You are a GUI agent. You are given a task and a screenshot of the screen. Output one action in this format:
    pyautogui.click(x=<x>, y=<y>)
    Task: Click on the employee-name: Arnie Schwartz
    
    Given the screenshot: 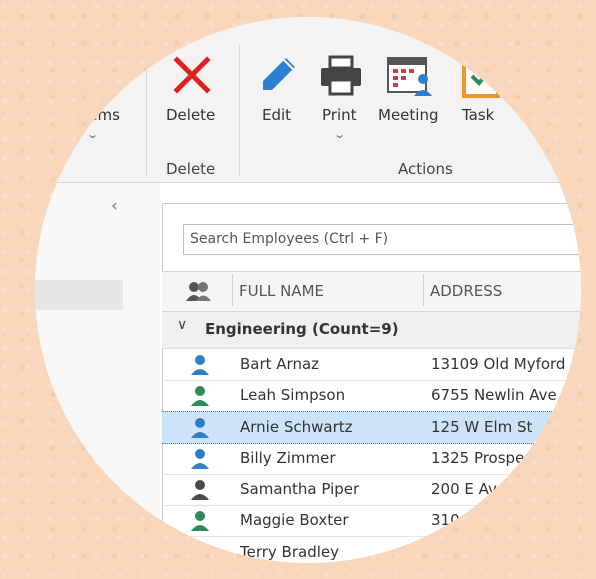 What is the action you would take?
    pyautogui.click(x=296, y=427)
    